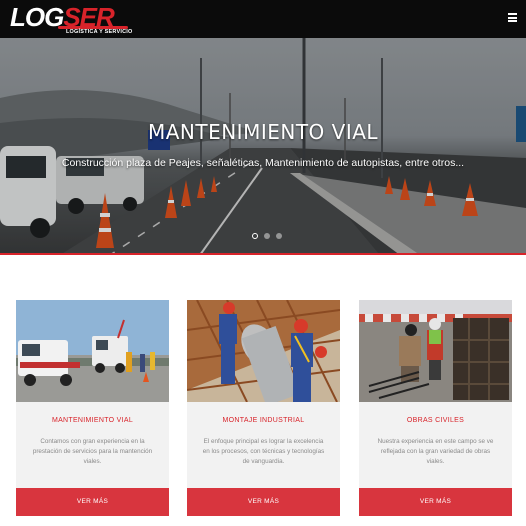  What do you see at coordinates (263, 254) in the screenshot?
I see `hero-bottom-border` at bounding box center [263, 254].